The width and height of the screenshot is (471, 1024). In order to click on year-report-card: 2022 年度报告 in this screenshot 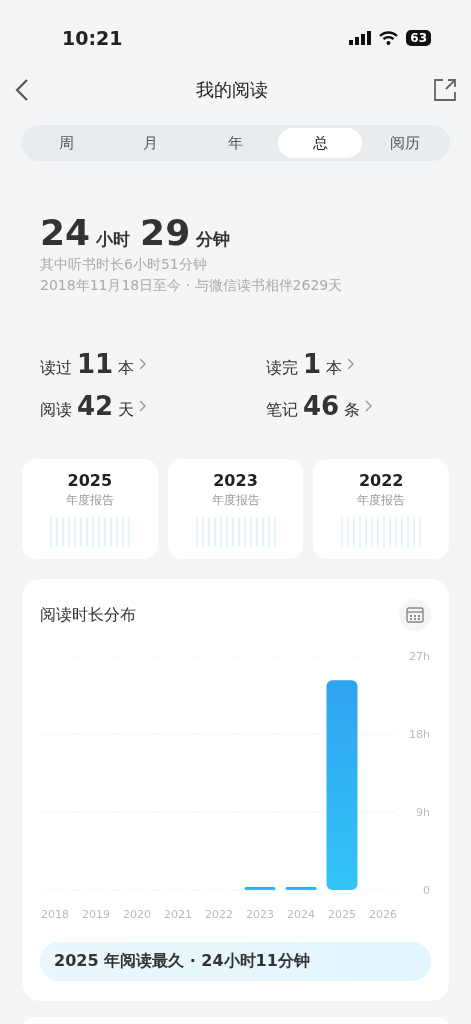, I will do `click(381, 509)`.